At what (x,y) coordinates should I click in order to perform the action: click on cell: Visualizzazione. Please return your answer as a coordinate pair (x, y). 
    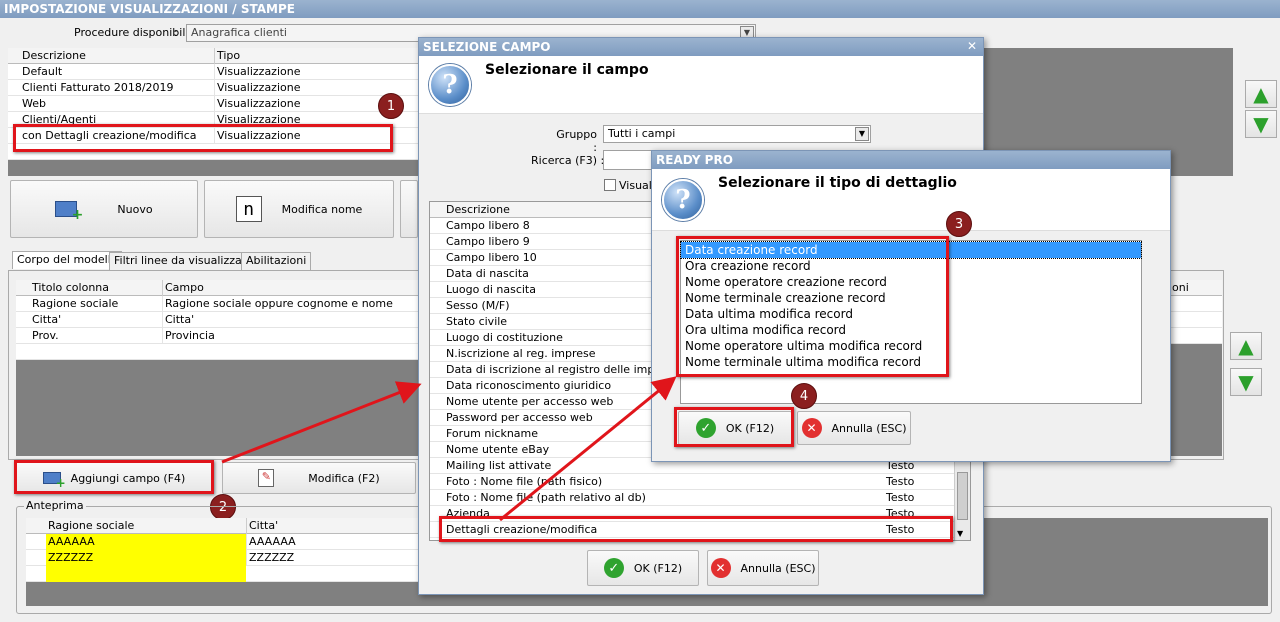
    Looking at the image, I should click on (314, 72).